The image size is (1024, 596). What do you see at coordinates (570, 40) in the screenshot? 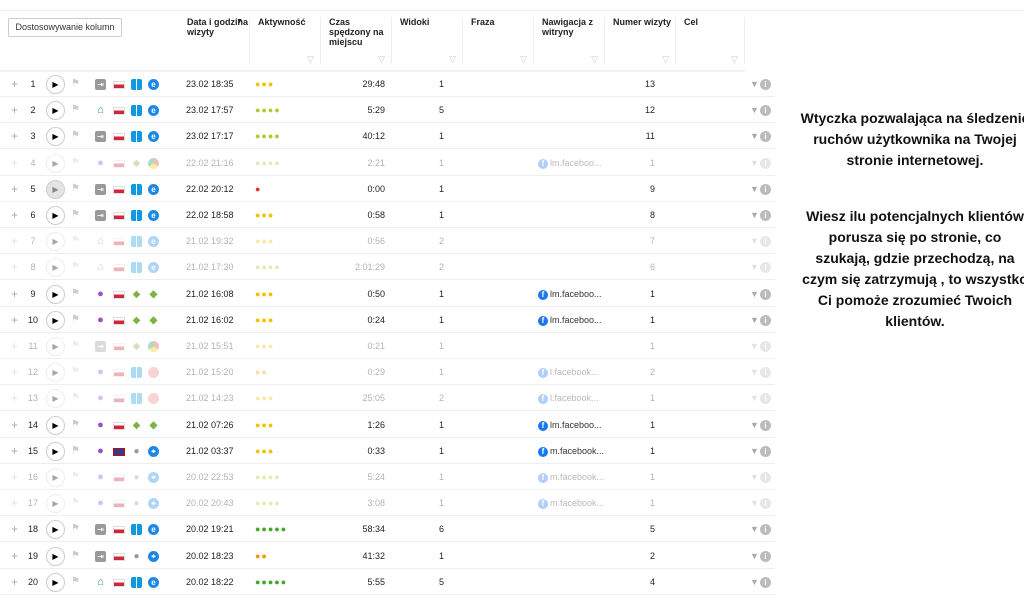
I see `column-header-navigation: Nawigacja z witryny ▽` at bounding box center [570, 40].